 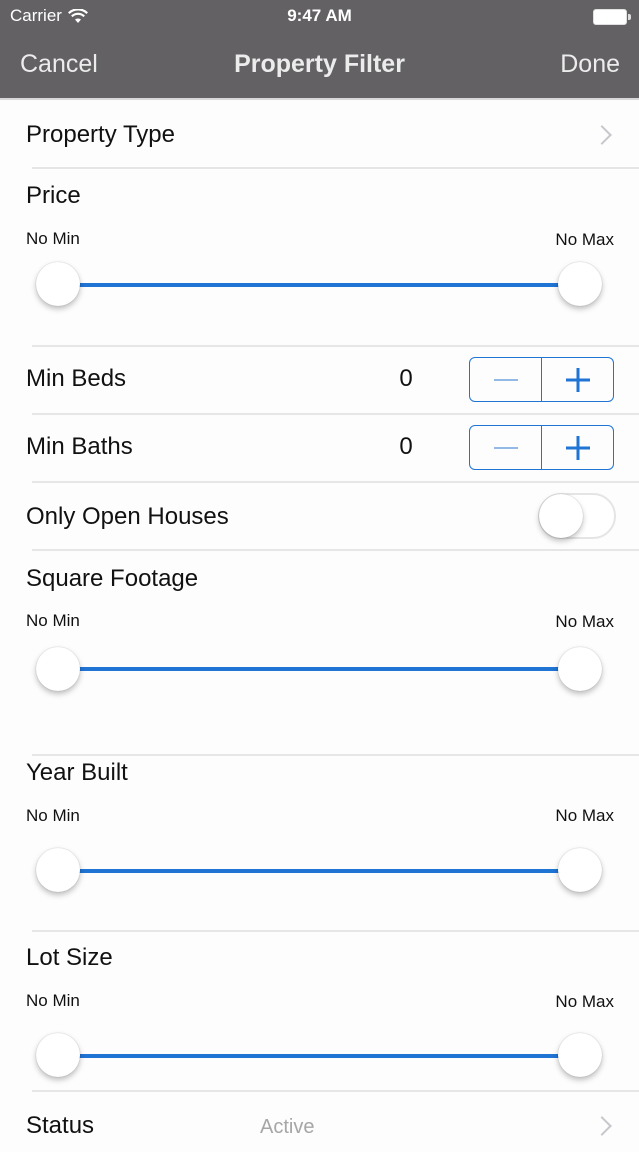 What do you see at coordinates (584, 1001) in the screenshot?
I see `lot-size-max-label: No Max` at bounding box center [584, 1001].